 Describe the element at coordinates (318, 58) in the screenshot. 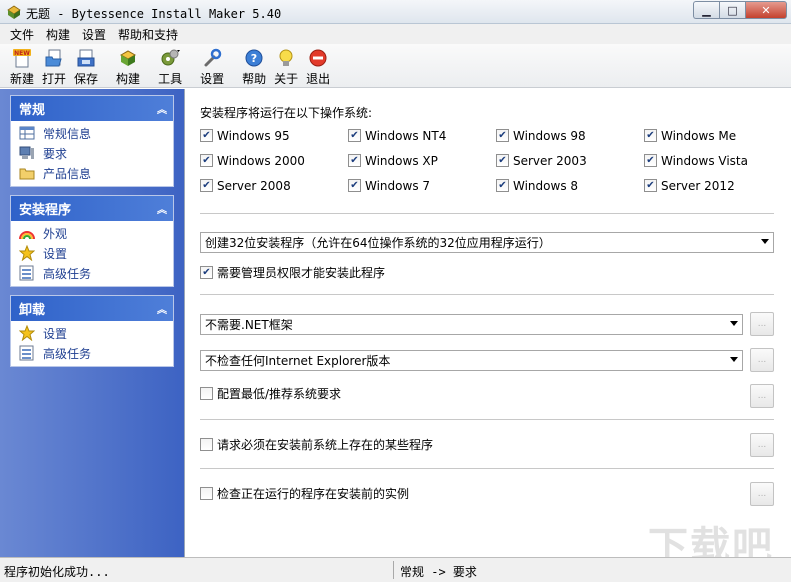

I see `stop-icon` at that location.